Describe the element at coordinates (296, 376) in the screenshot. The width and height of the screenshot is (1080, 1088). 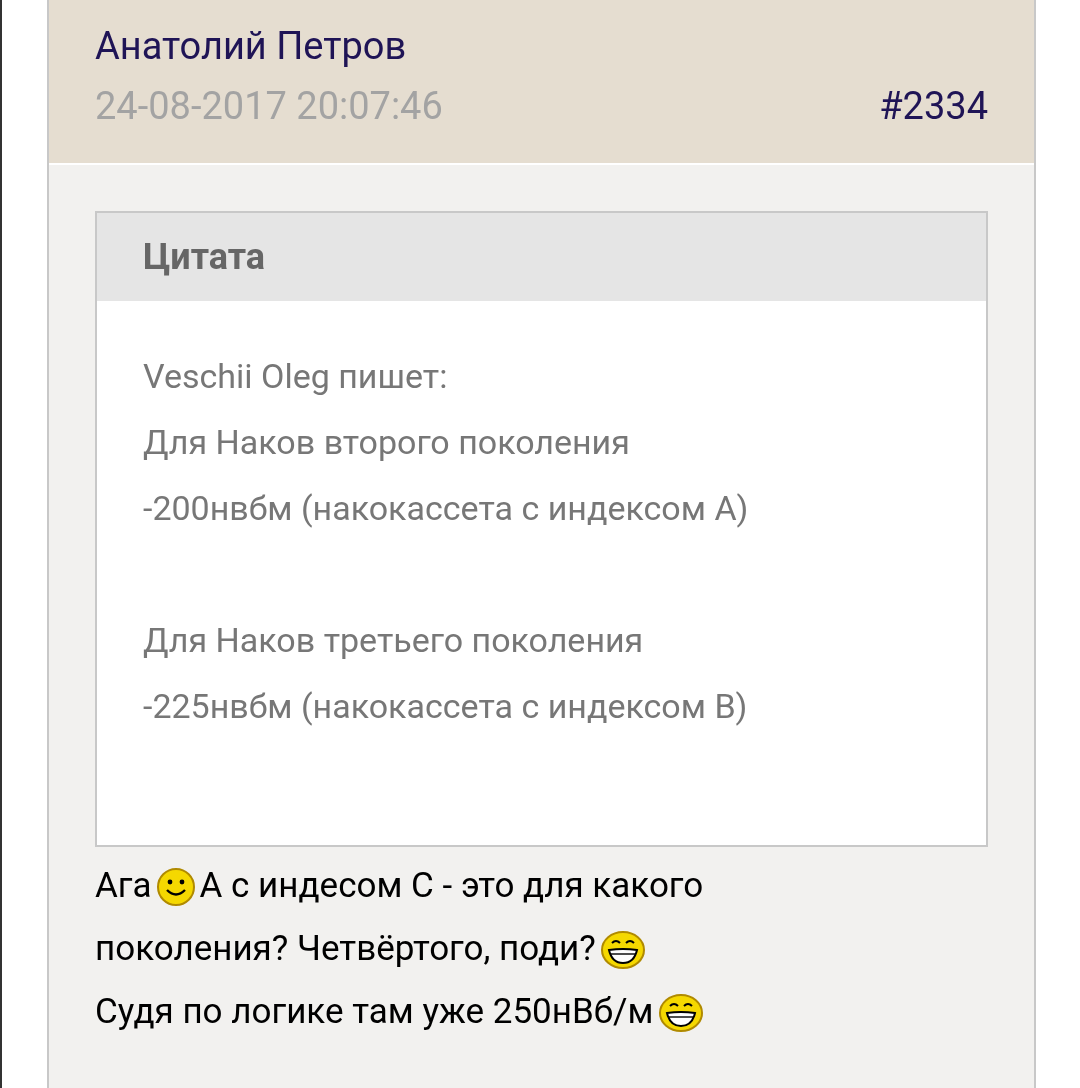
I see `quote-text-line: Veschii Oleg пишет:` at that location.